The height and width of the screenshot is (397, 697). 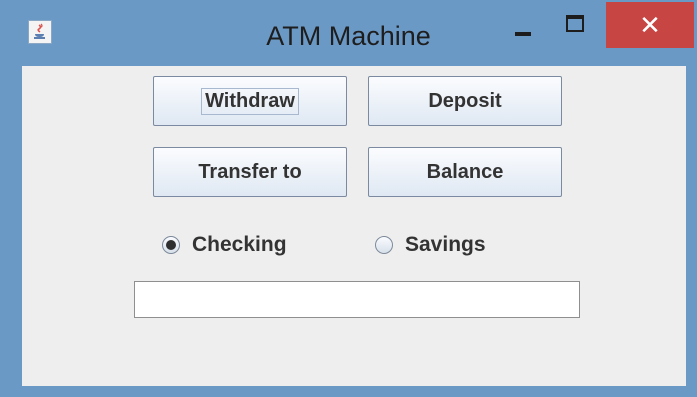 I want to click on checking-radio-indicator, so click(x=171, y=245).